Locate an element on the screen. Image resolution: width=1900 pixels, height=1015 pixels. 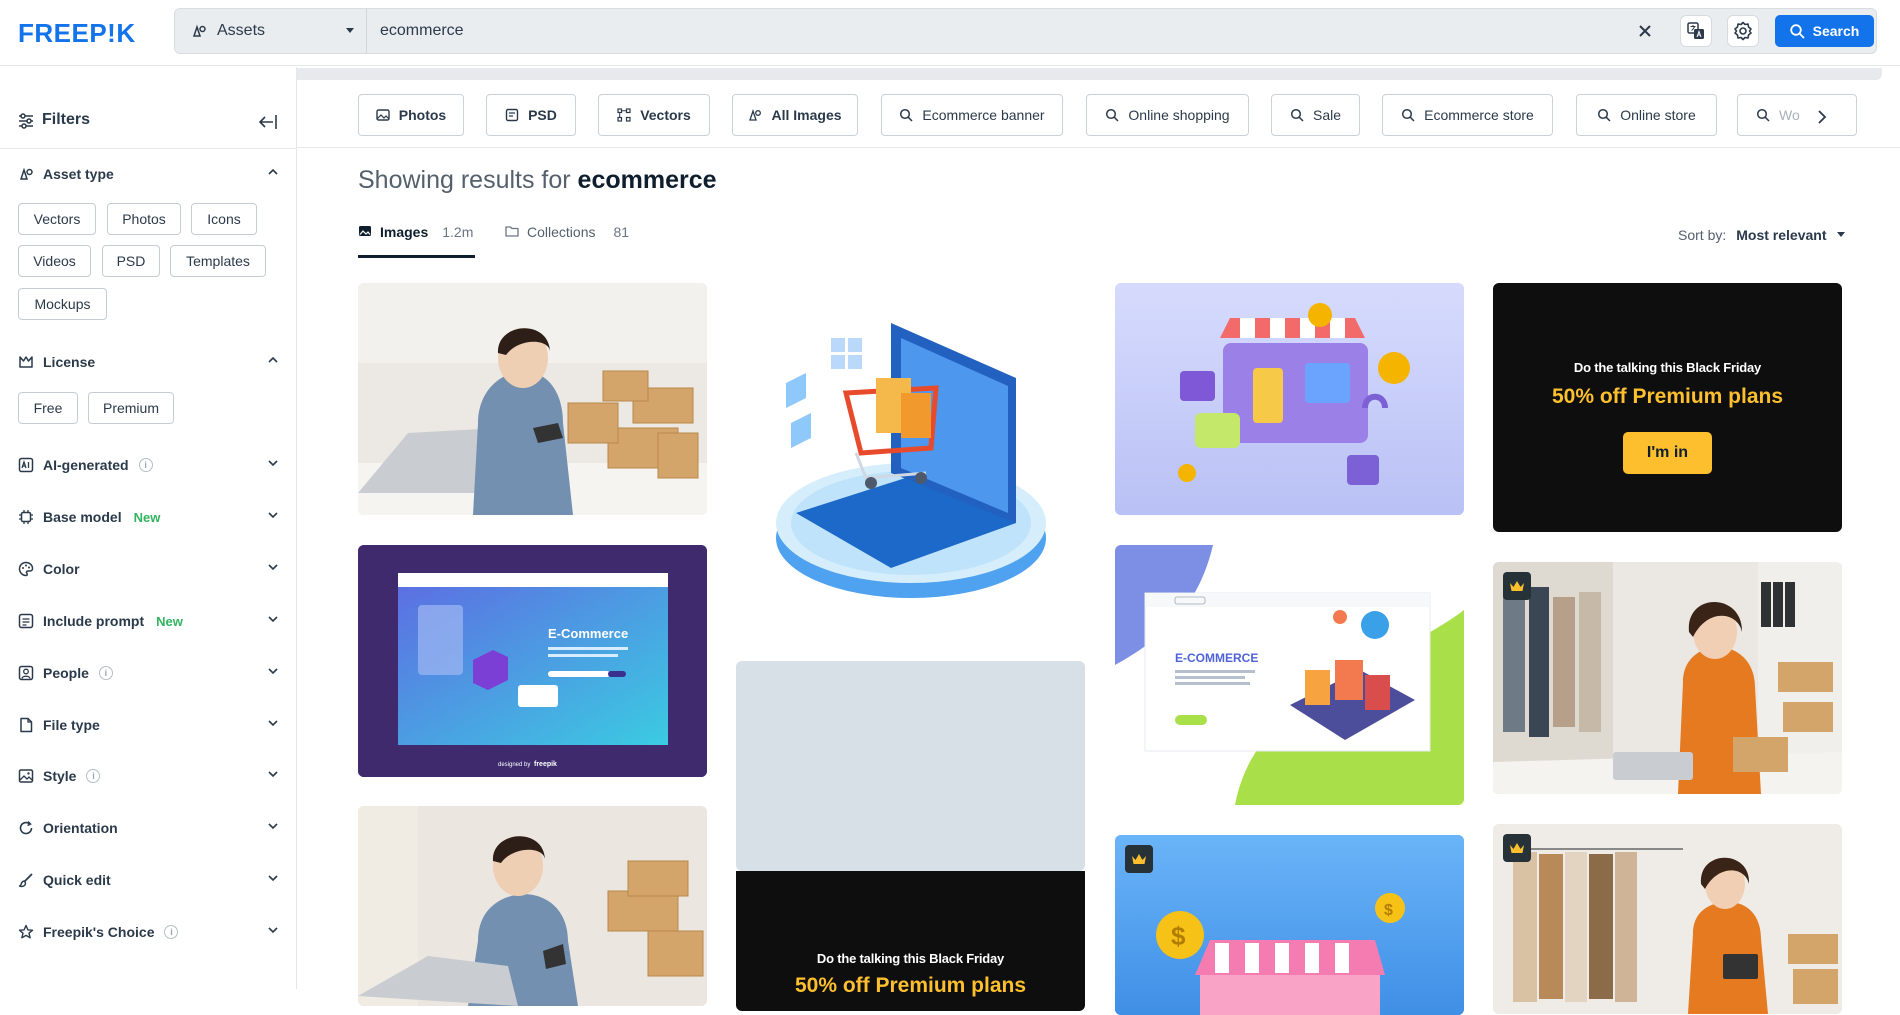
chip-label: Wo is located at coordinates (1789, 115).